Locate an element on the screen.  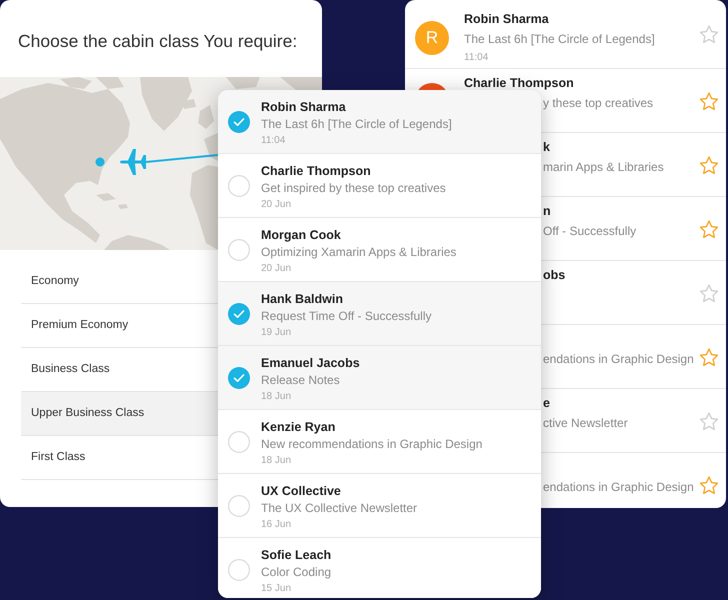
message-row: Kenzie Ryan New recommendations in Graphic Design 18 Jun is located at coordinates (379, 442).